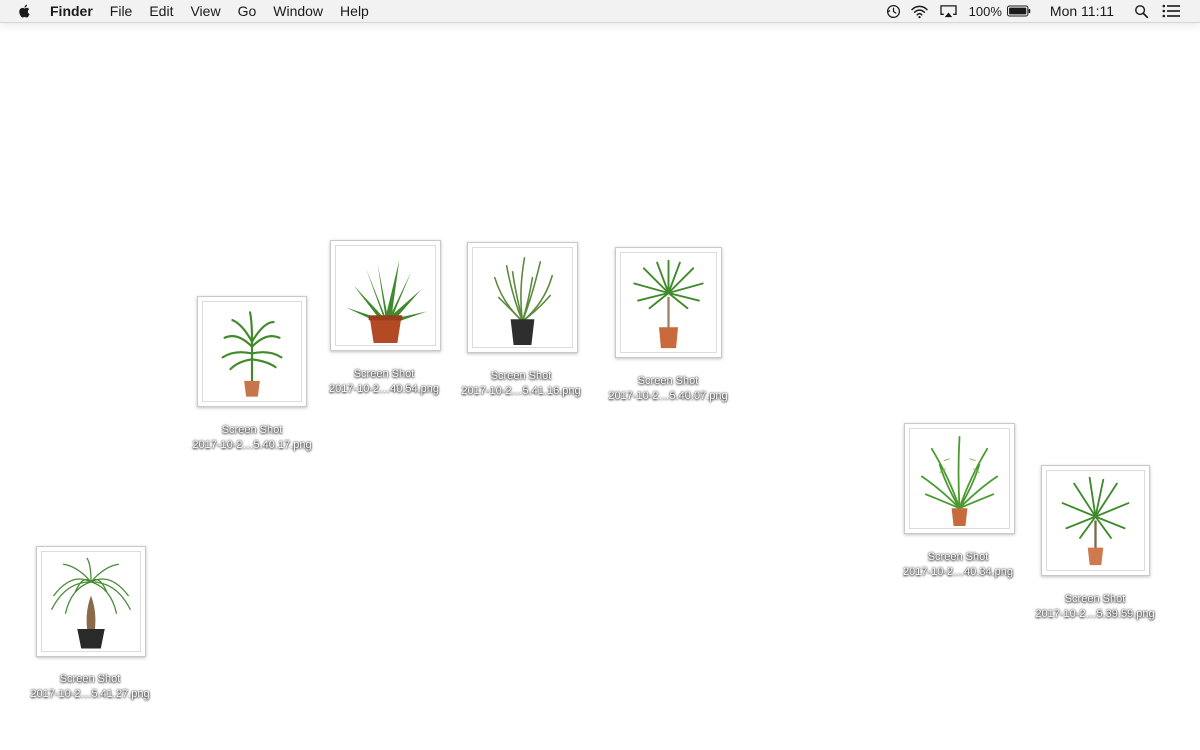 The image size is (1200, 750). What do you see at coordinates (958, 572) in the screenshot?
I see `file-name-line2: 2017-10-2…40.34.png` at bounding box center [958, 572].